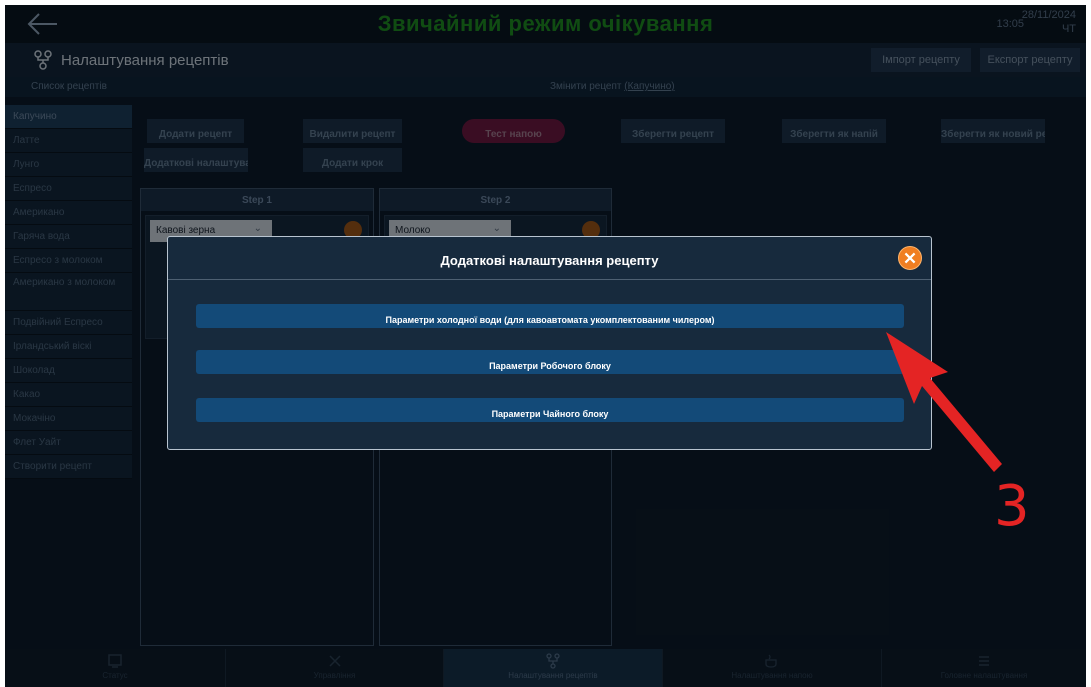 This screenshot has height=687, width=1091. I want to click on close-icon, so click(910, 258).